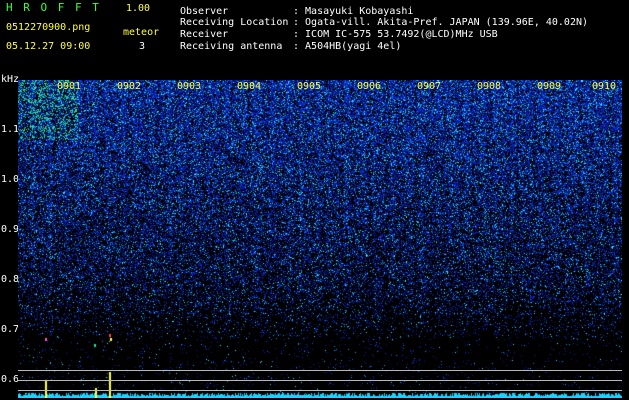 Image resolution: width=629 pixels, height=400 pixels. I want to click on receiver-label: Receiver, so click(204, 34).